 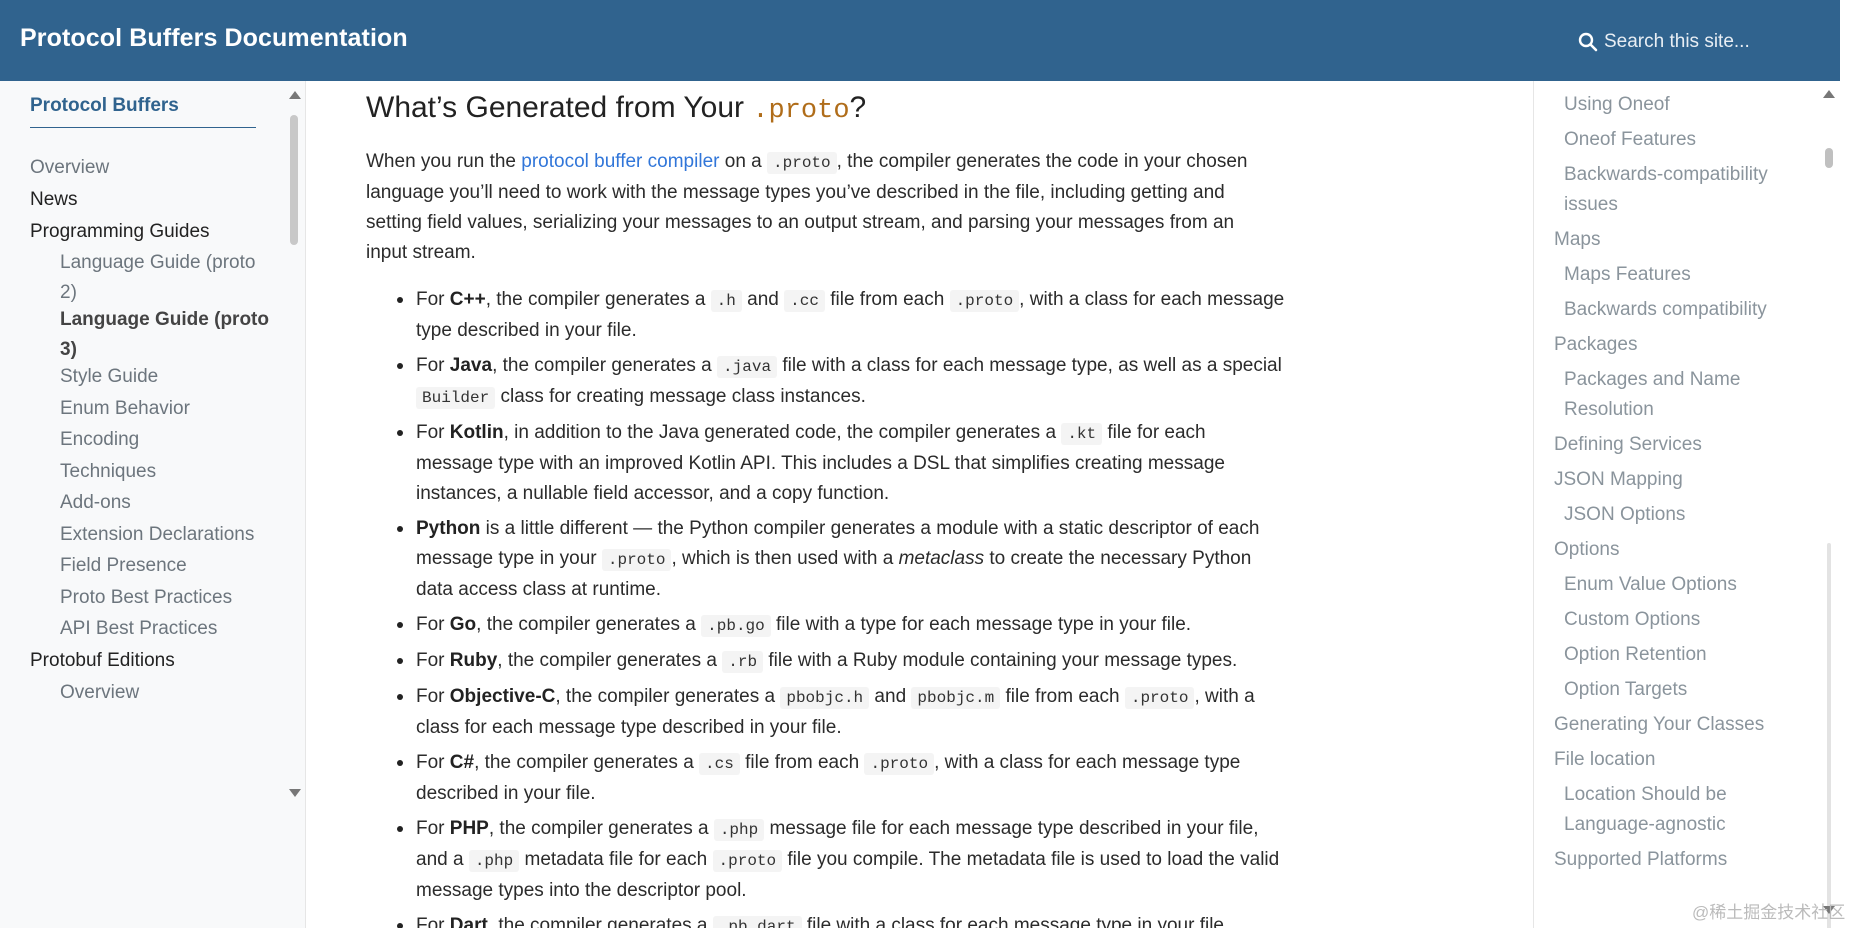 I want to click on toc-item: File location, so click(x=1604, y=760).